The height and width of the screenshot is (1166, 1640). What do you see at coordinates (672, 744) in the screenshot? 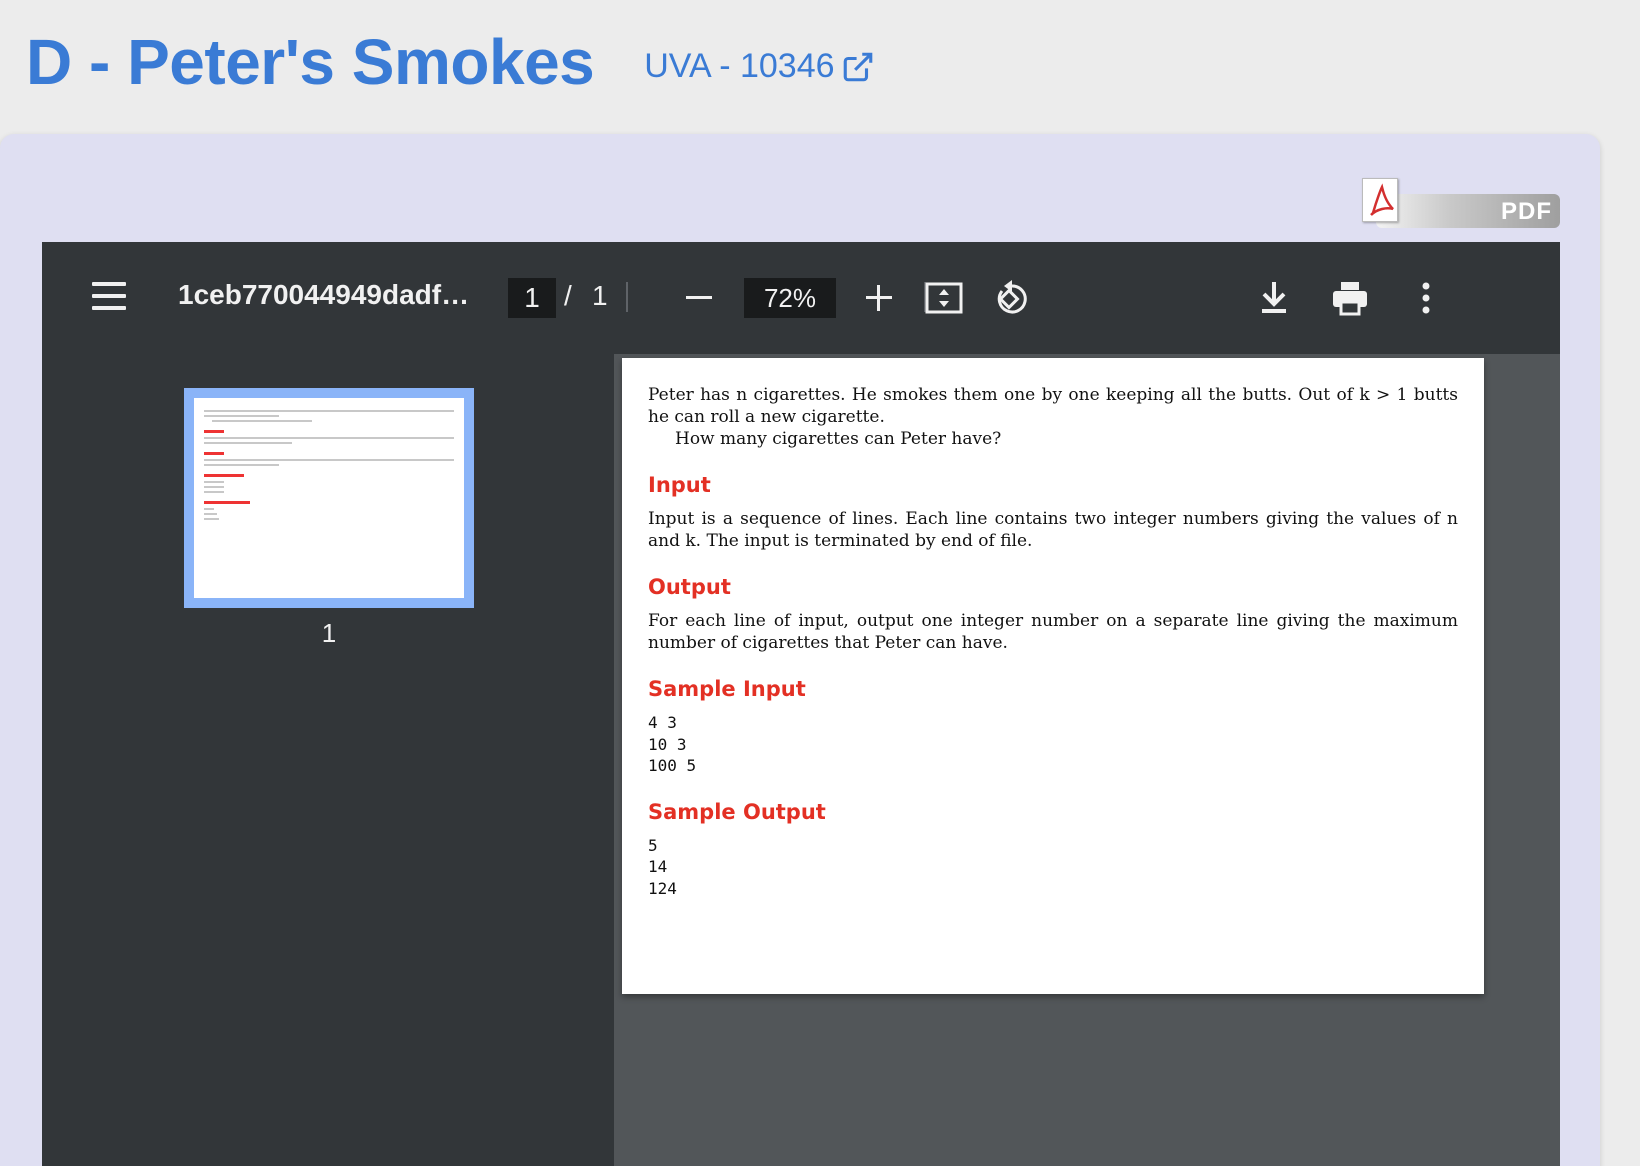
I see `sample-input-block: 4 3 10 3 100 5` at bounding box center [672, 744].